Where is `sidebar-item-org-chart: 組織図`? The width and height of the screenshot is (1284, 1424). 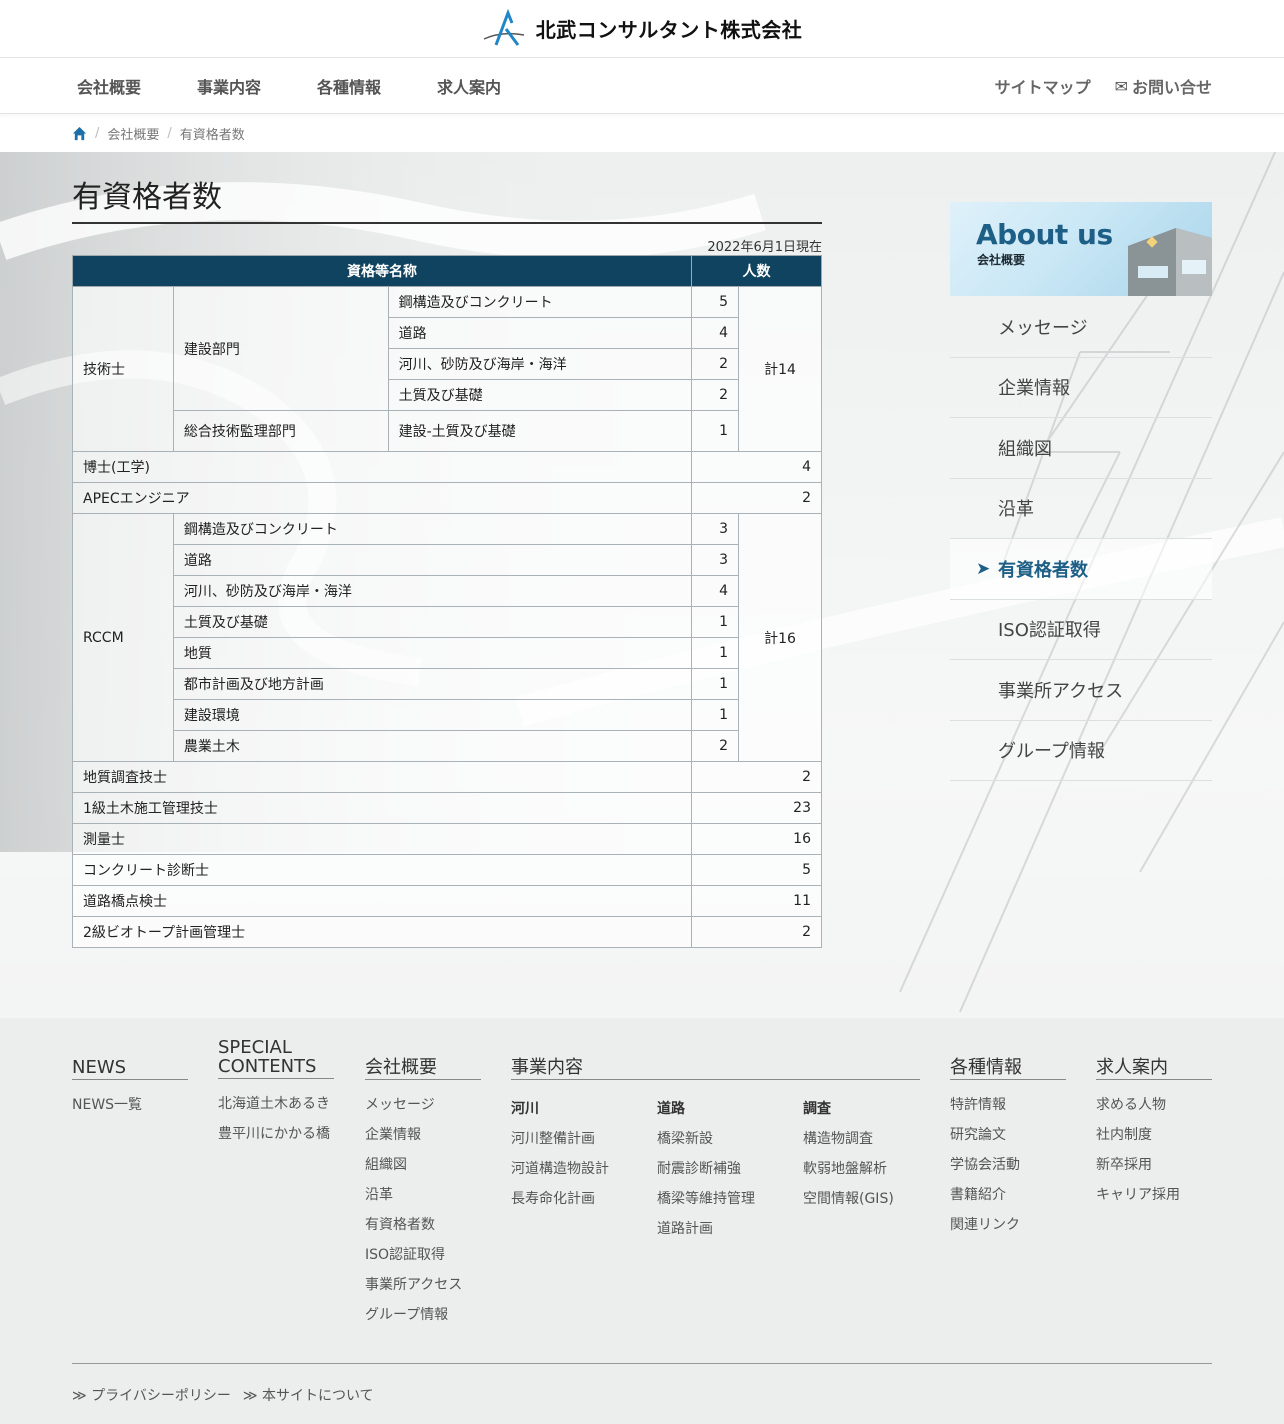
sidebar-item-org-chart: 組織図 is located at coordinates (1081, 448).